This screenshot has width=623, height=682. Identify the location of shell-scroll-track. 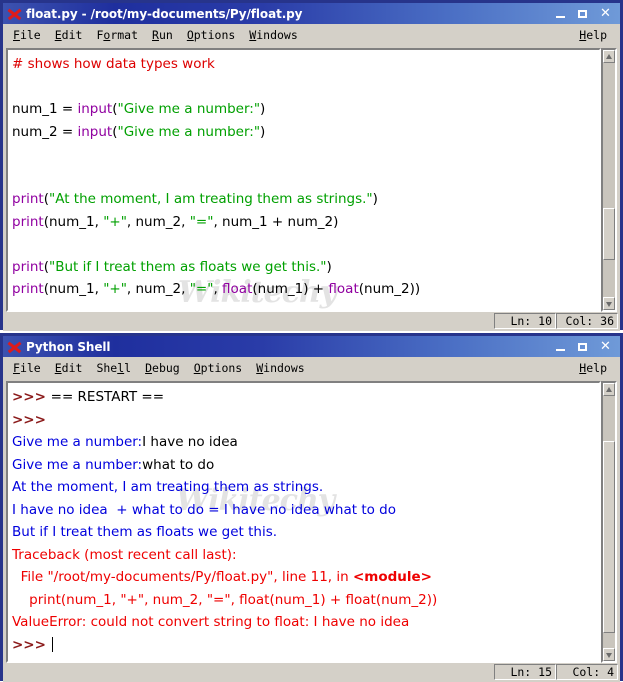
(609, 522).